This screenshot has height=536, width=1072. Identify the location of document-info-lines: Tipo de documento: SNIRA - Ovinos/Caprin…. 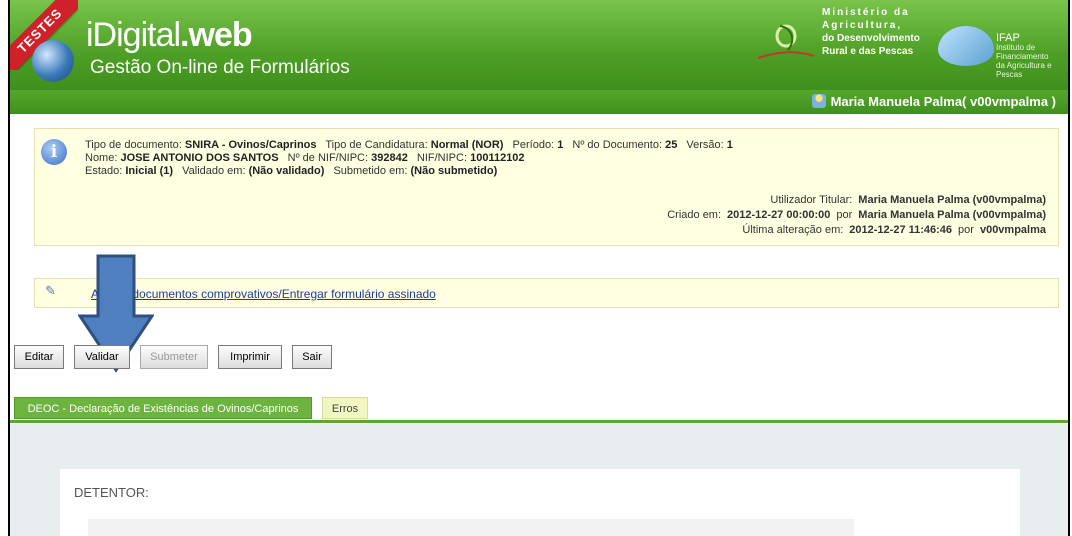
(409, 158).